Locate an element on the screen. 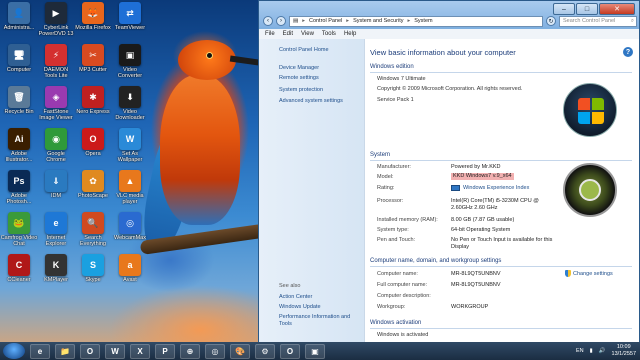 This screenshot has width=640, height=360. desktop-icon: 🗑 Recycle Bin is located at coordinates (19, 107).